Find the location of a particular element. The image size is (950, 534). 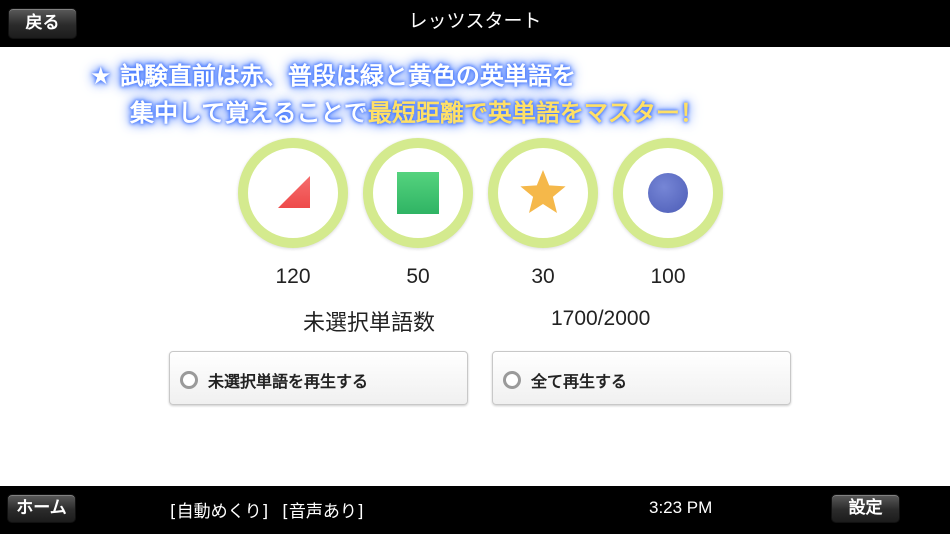

banner-line-1: ★ 試験直前は赤、普段は緑と黄色の英単語を is located at coordinates (490, 76).